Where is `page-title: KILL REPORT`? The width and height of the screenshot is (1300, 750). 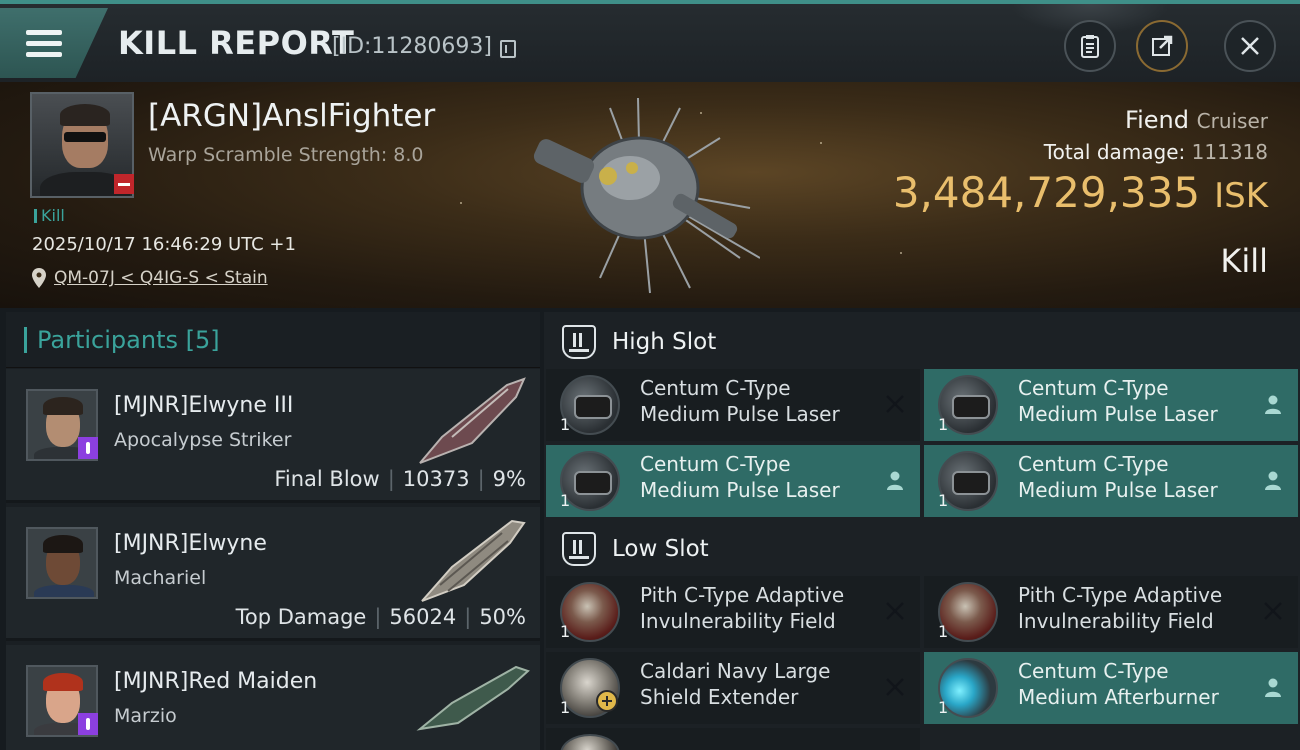 page-title: KILL REPORT is located at coordinates (236, 43).